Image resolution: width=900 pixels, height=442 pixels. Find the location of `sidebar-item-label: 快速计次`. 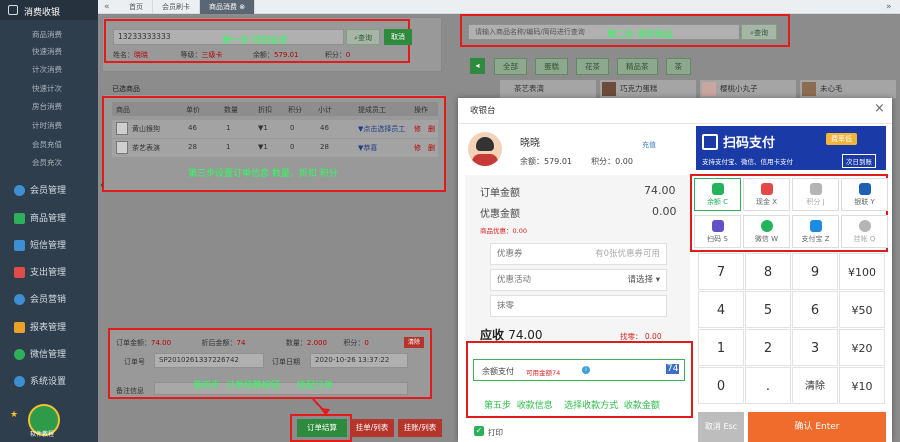

sidebar-item-label: 快速计次 is located at coordinates (47, 88).